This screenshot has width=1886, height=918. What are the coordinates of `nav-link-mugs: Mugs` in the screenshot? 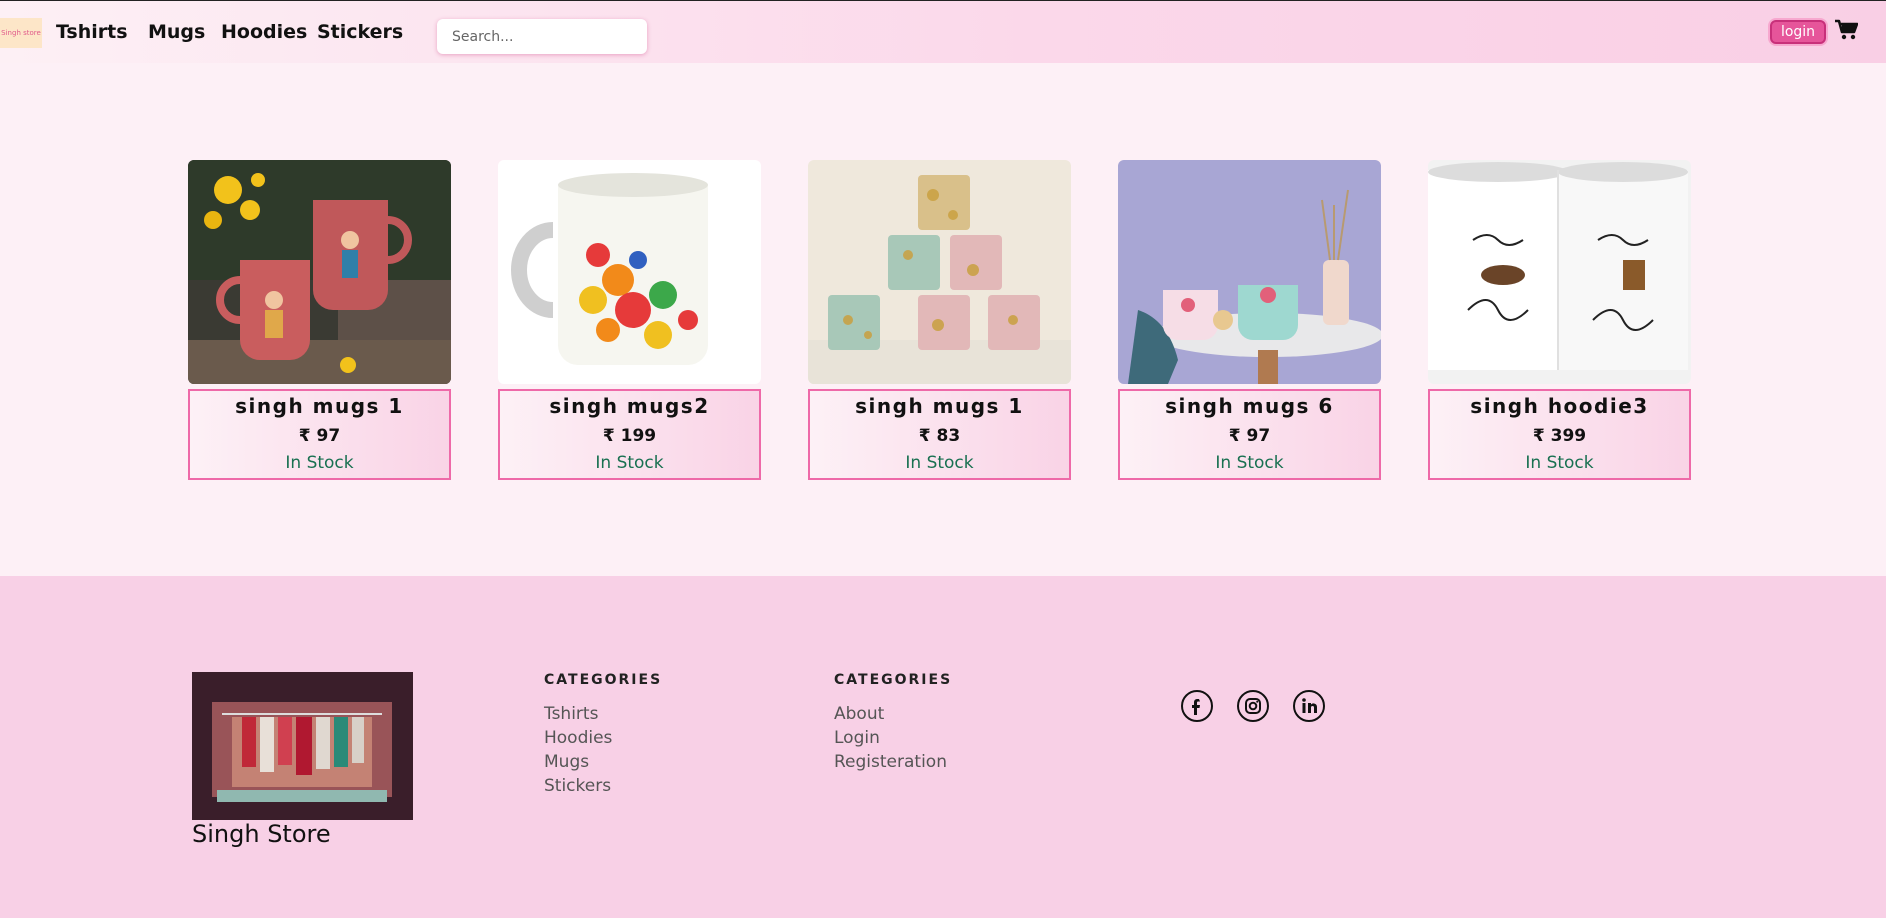 It's located at (176, 32).